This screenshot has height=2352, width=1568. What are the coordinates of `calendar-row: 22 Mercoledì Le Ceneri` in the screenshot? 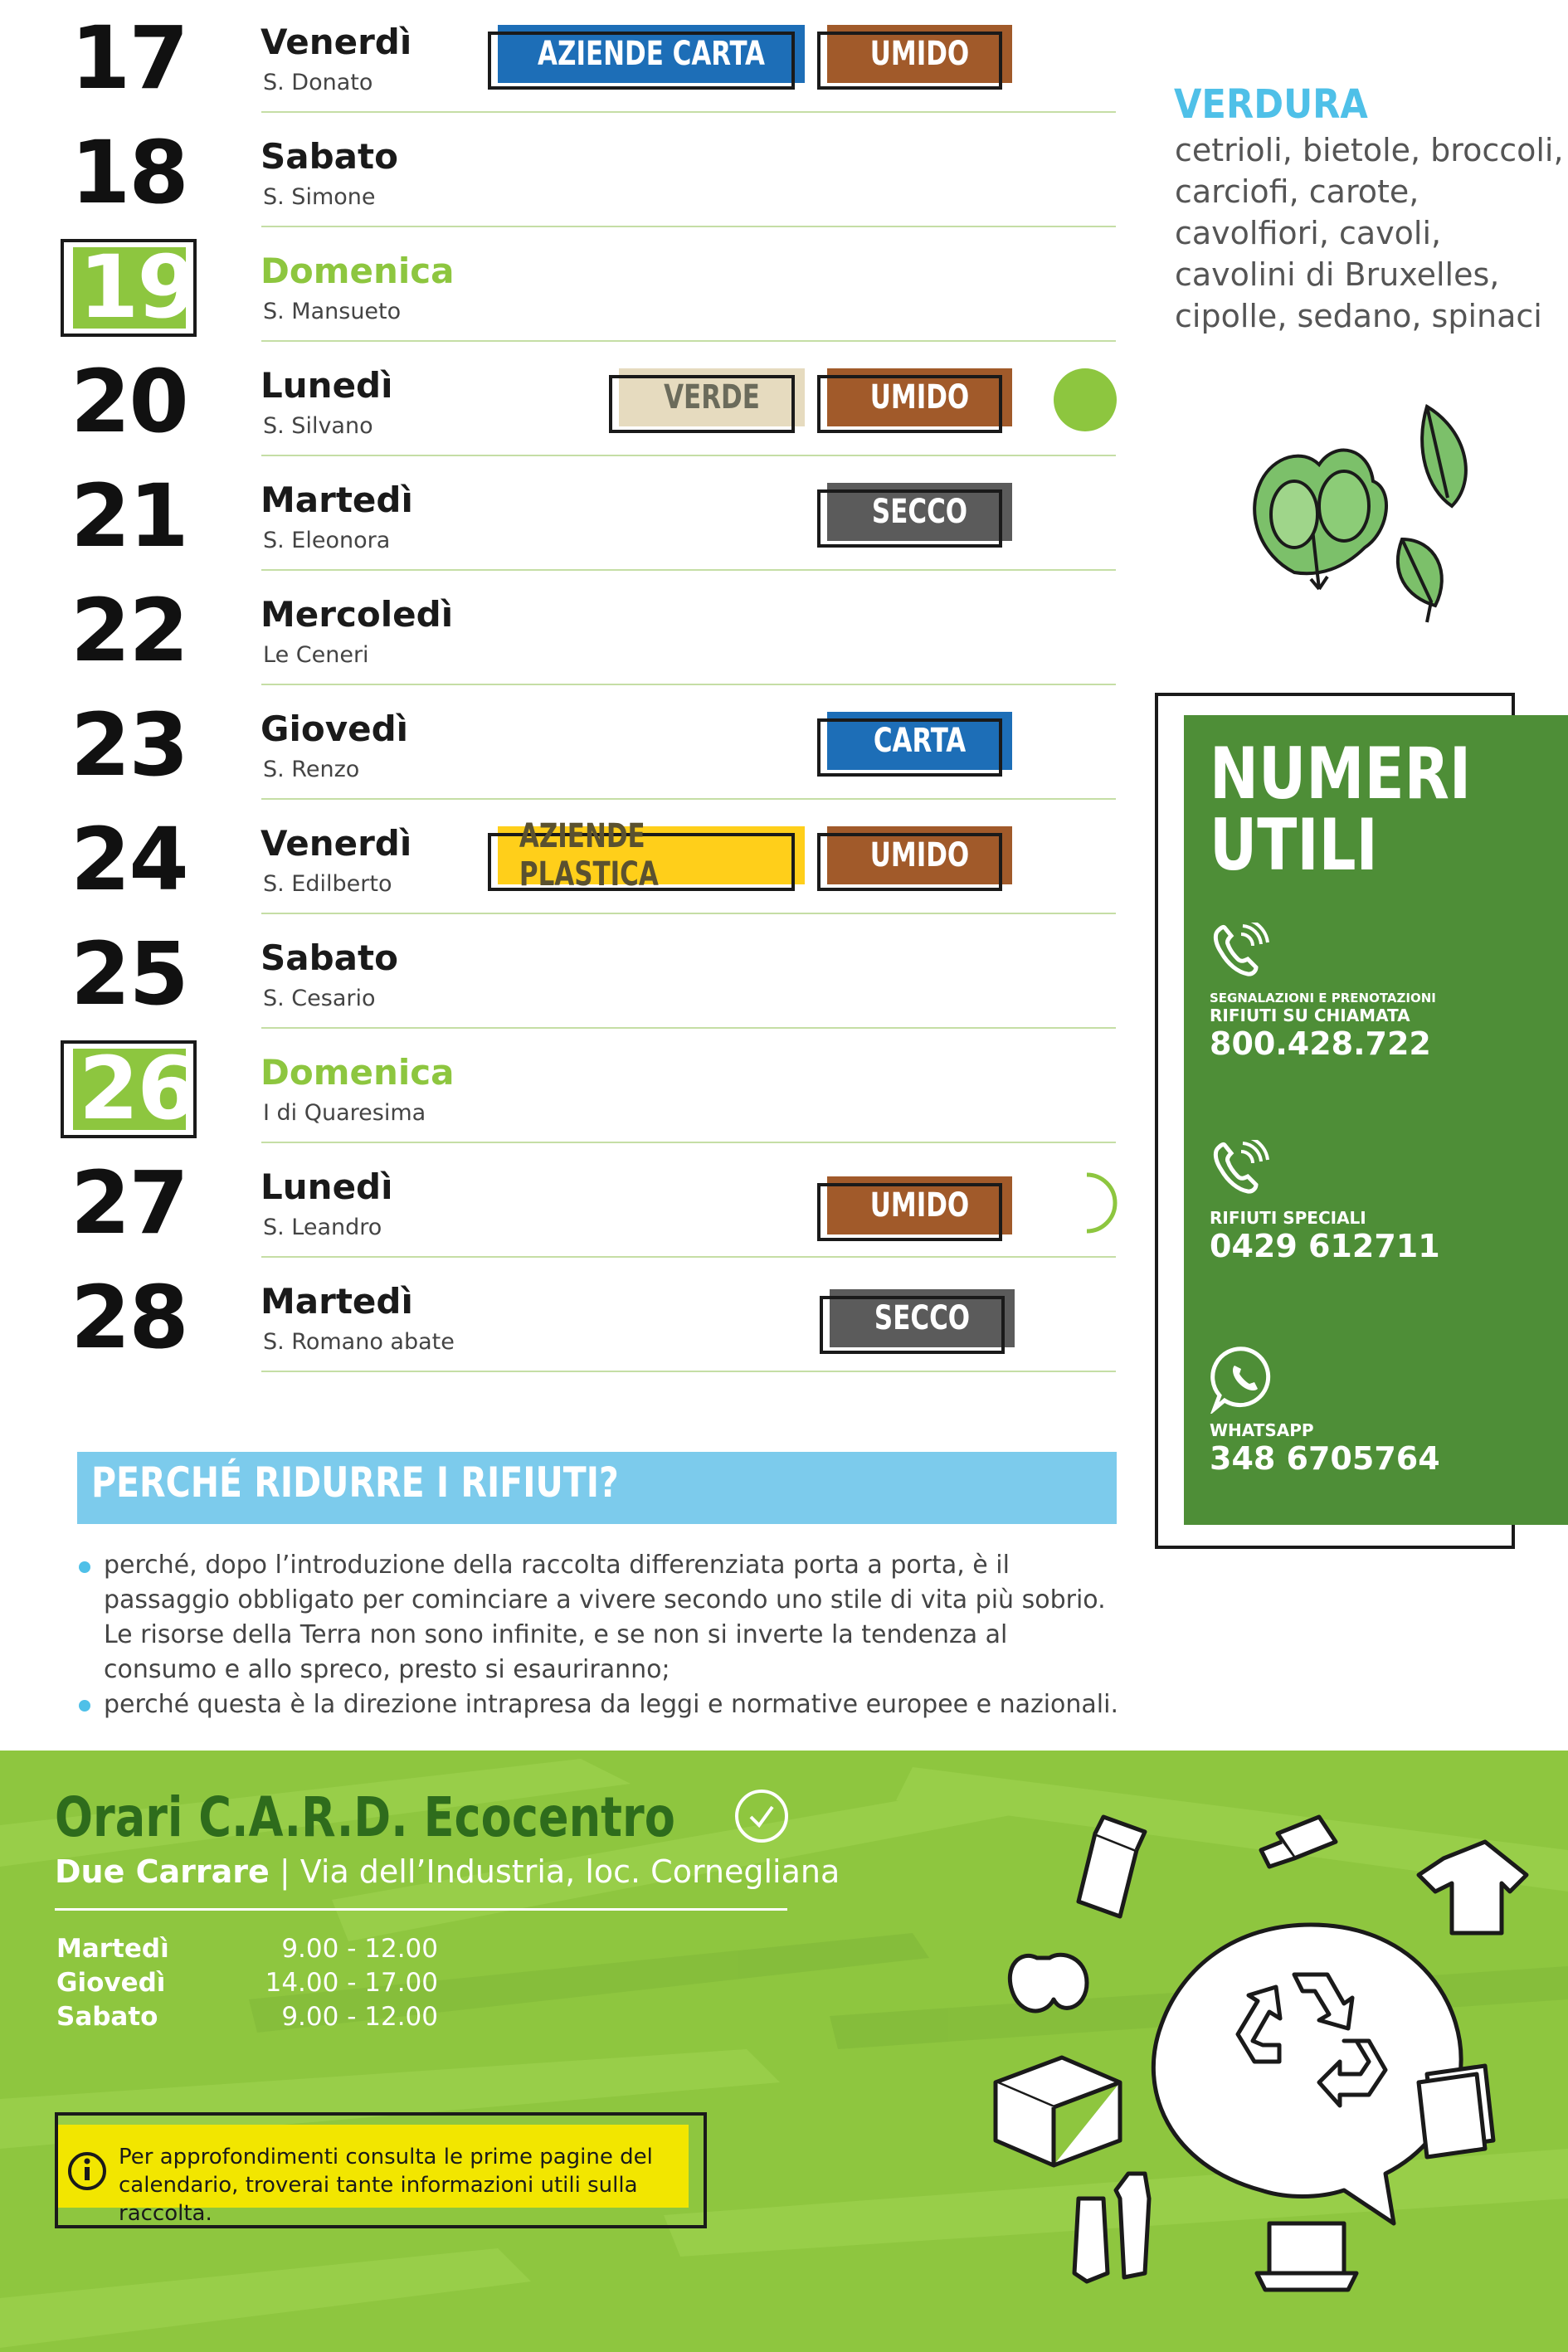 It's located at (564, 629).